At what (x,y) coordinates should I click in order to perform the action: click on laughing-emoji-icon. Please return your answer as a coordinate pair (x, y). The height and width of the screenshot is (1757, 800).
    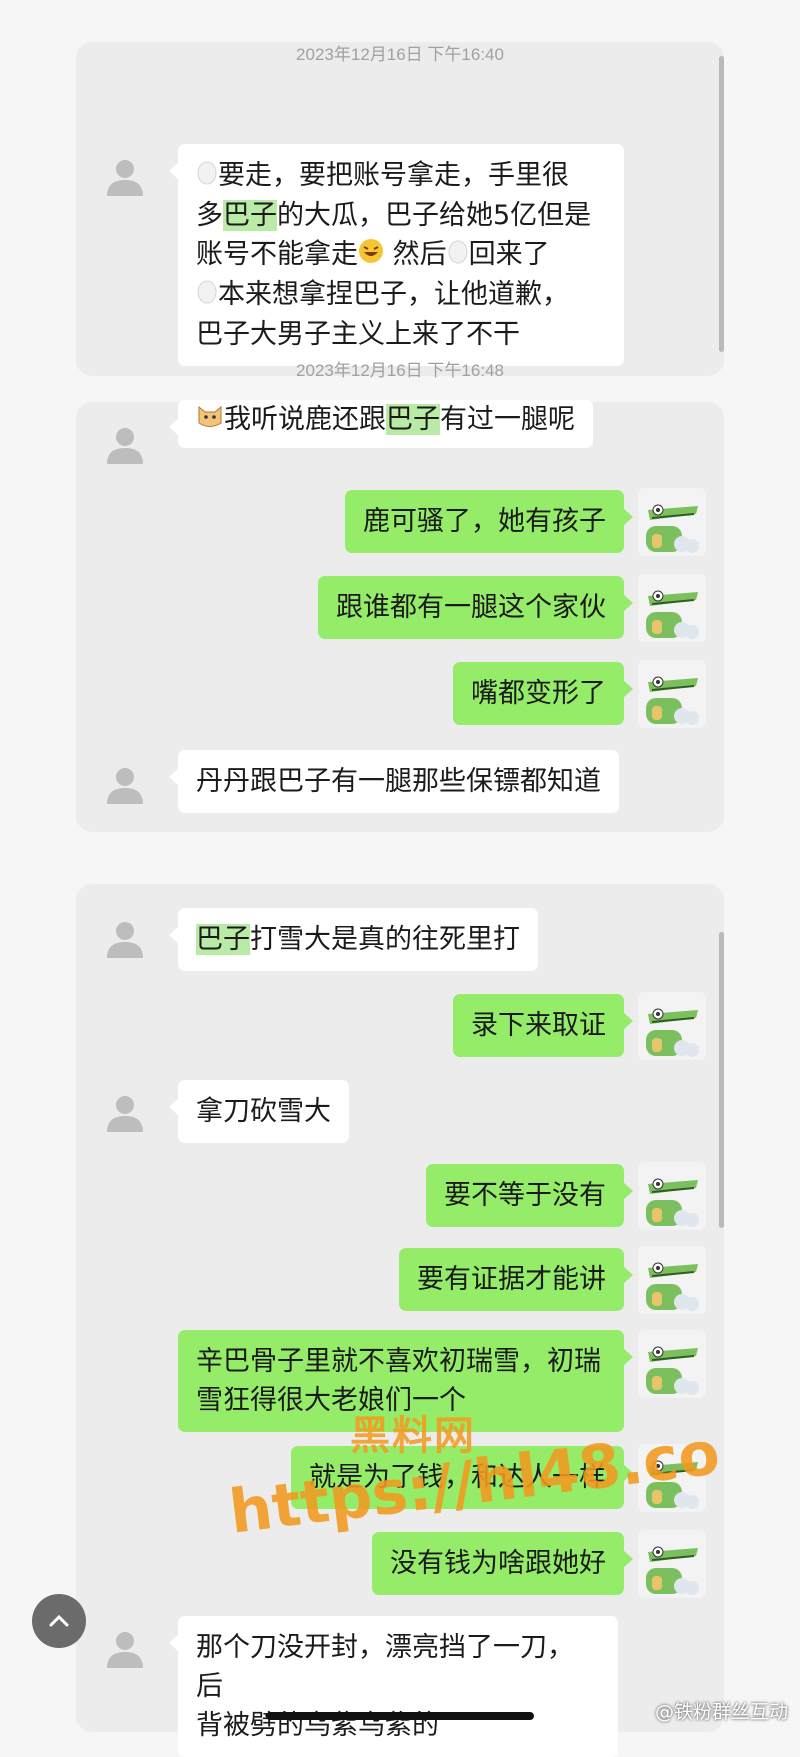
    Looking at the image, I should click on (371, 255).